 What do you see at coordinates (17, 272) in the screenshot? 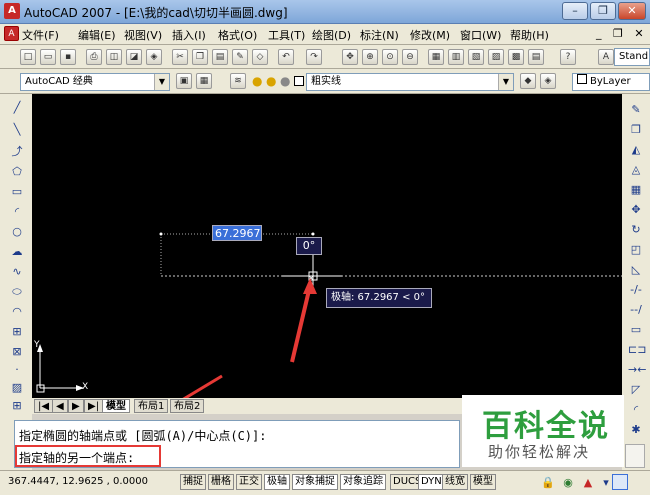
I see `spline-icon: ∿` at bounding box center [17, 272].